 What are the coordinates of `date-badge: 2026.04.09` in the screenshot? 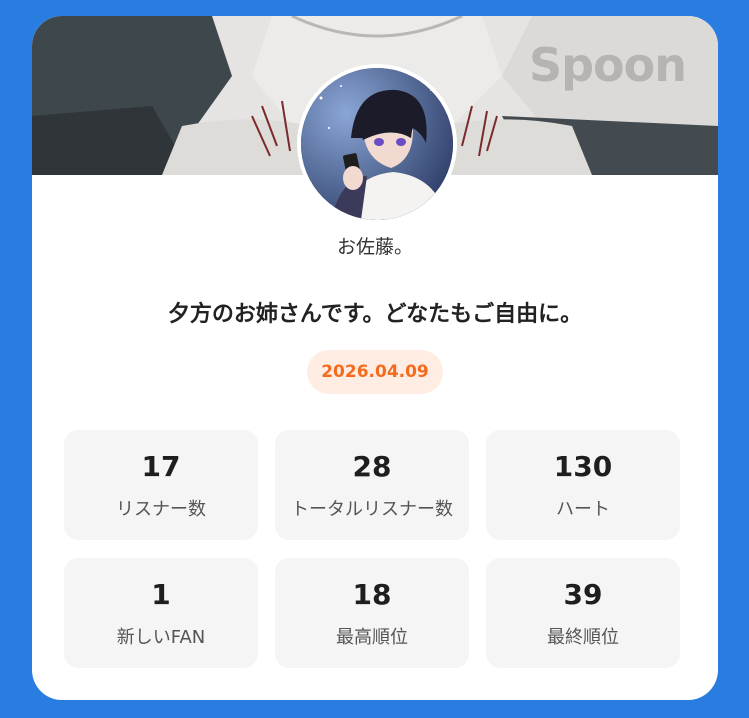 It's located at (375, 372).